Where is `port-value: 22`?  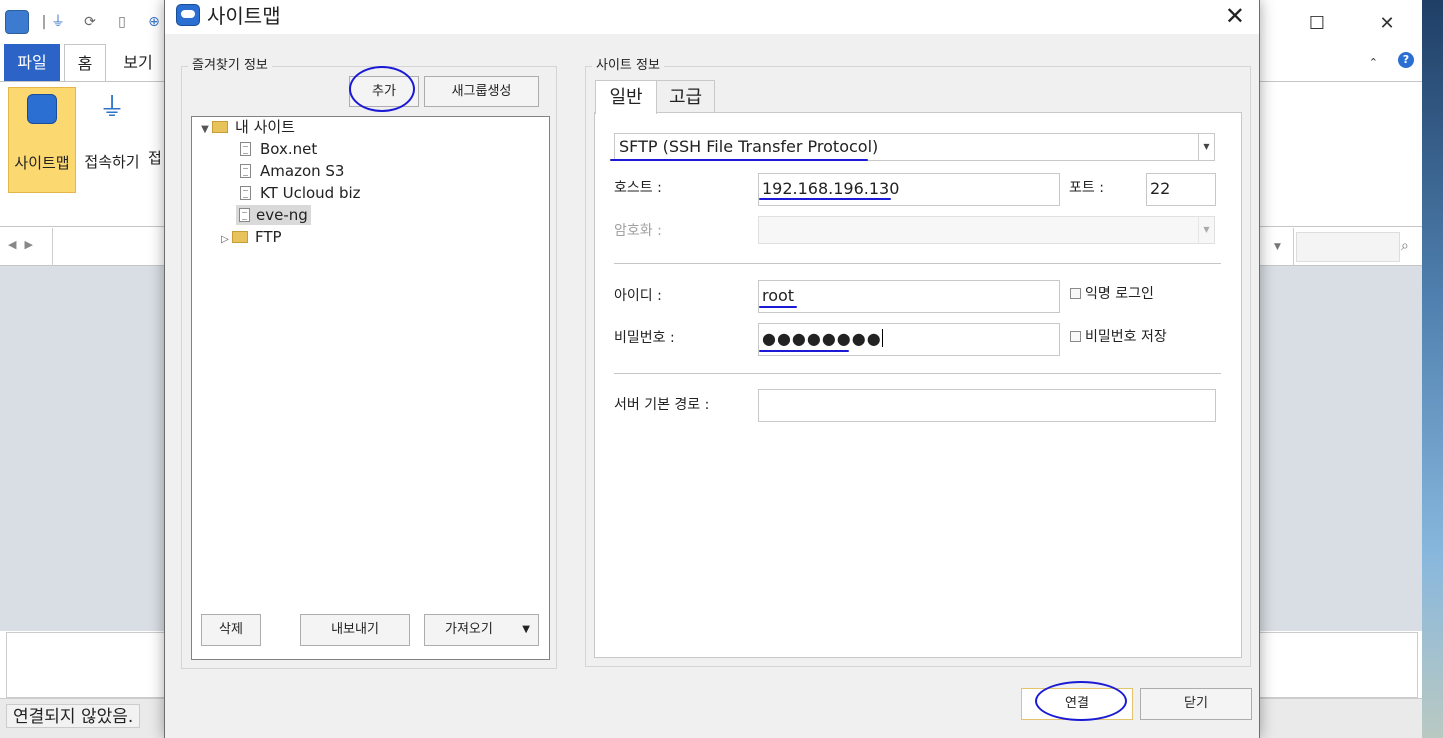 port-value: 22 is located at coordinates (1160, 188).